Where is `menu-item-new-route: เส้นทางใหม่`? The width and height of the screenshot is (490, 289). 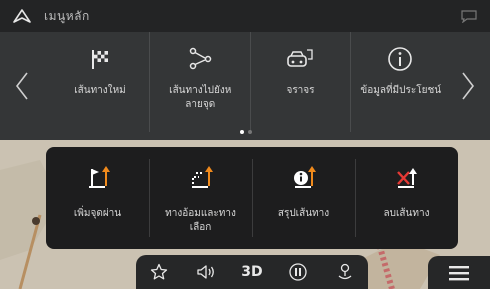
menu-item-new-route: เส้นทางใหม่ is located at coordinates (99, 82).